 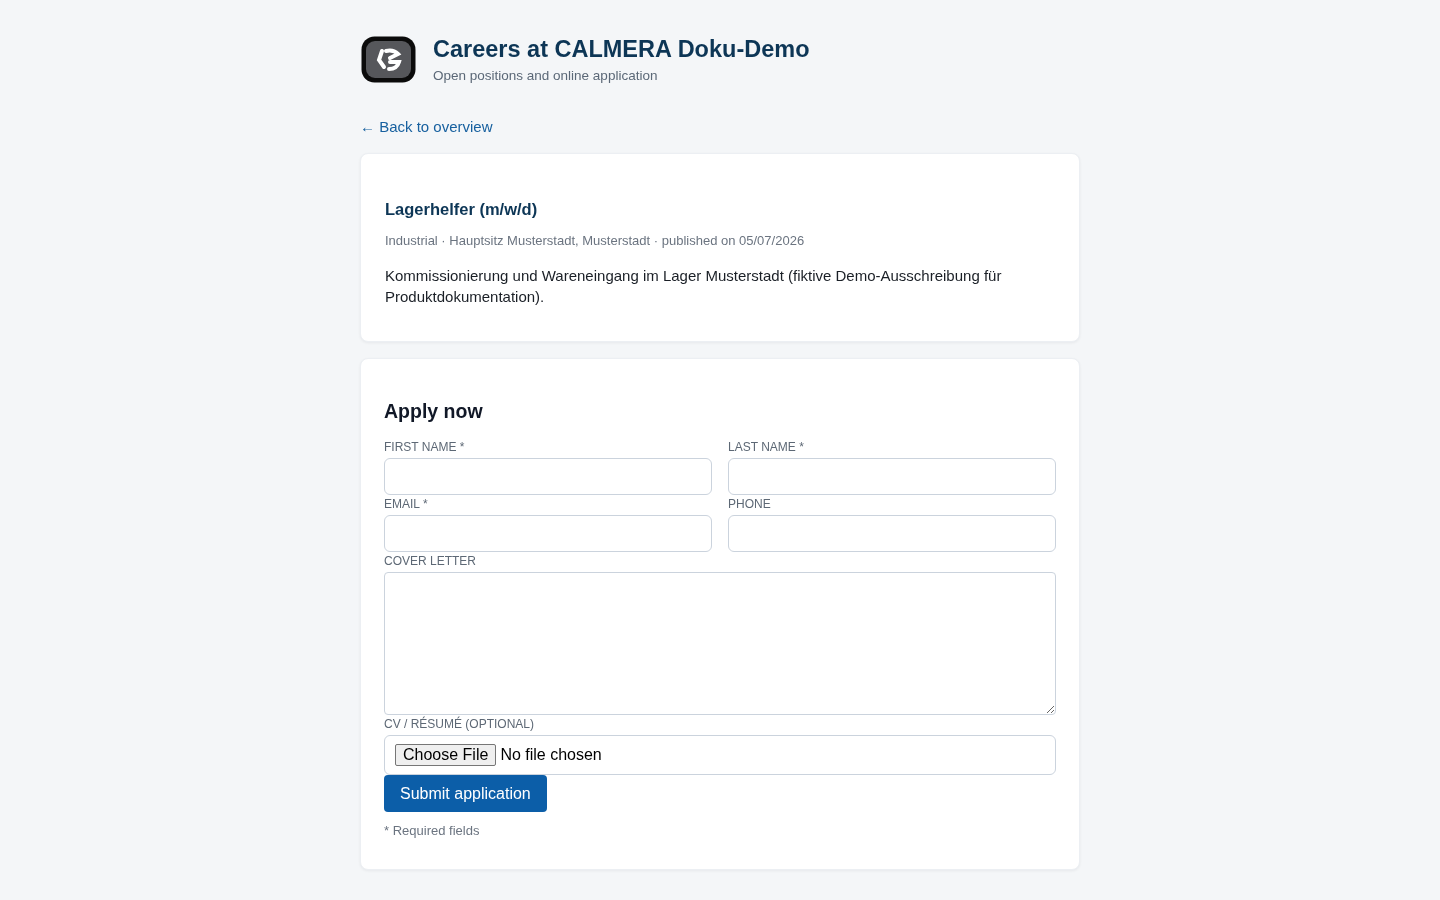 What do you see at coordinates (546, 76) in the screenshot?
I see `site-subtitle: Open positions and online application` at bounding box center [546, 76].